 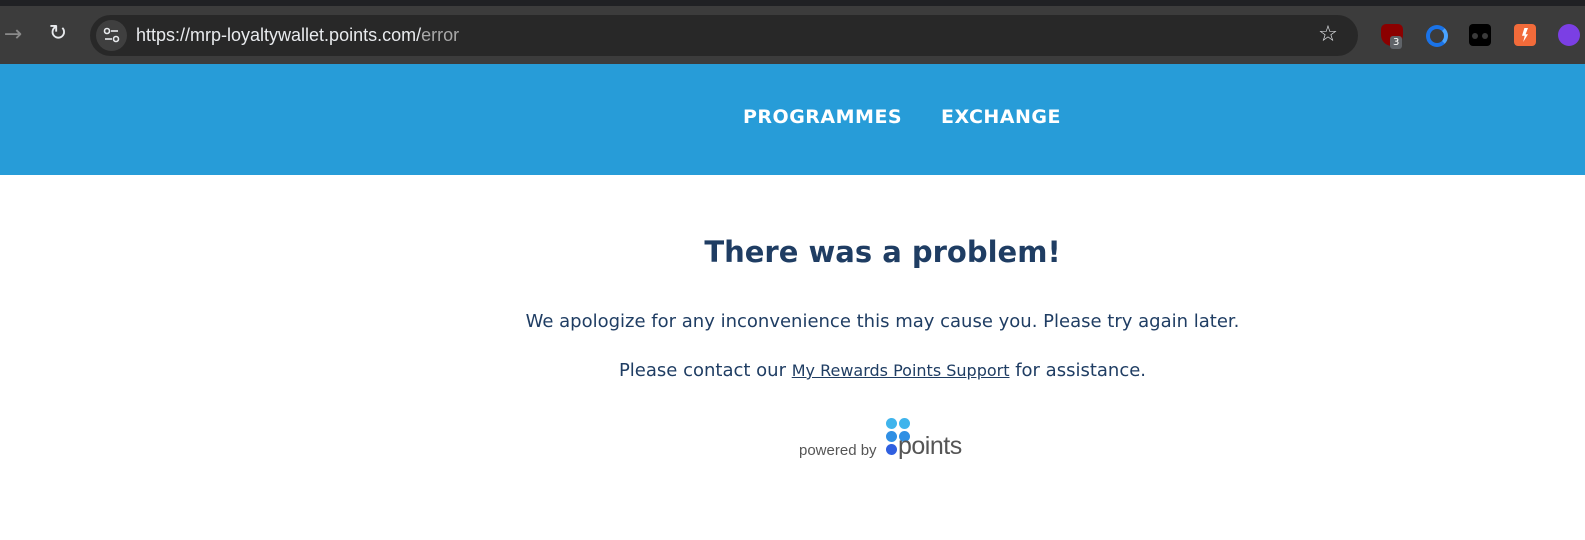 I want to click on points-logo-icon: points, so click(x=926, y=441).